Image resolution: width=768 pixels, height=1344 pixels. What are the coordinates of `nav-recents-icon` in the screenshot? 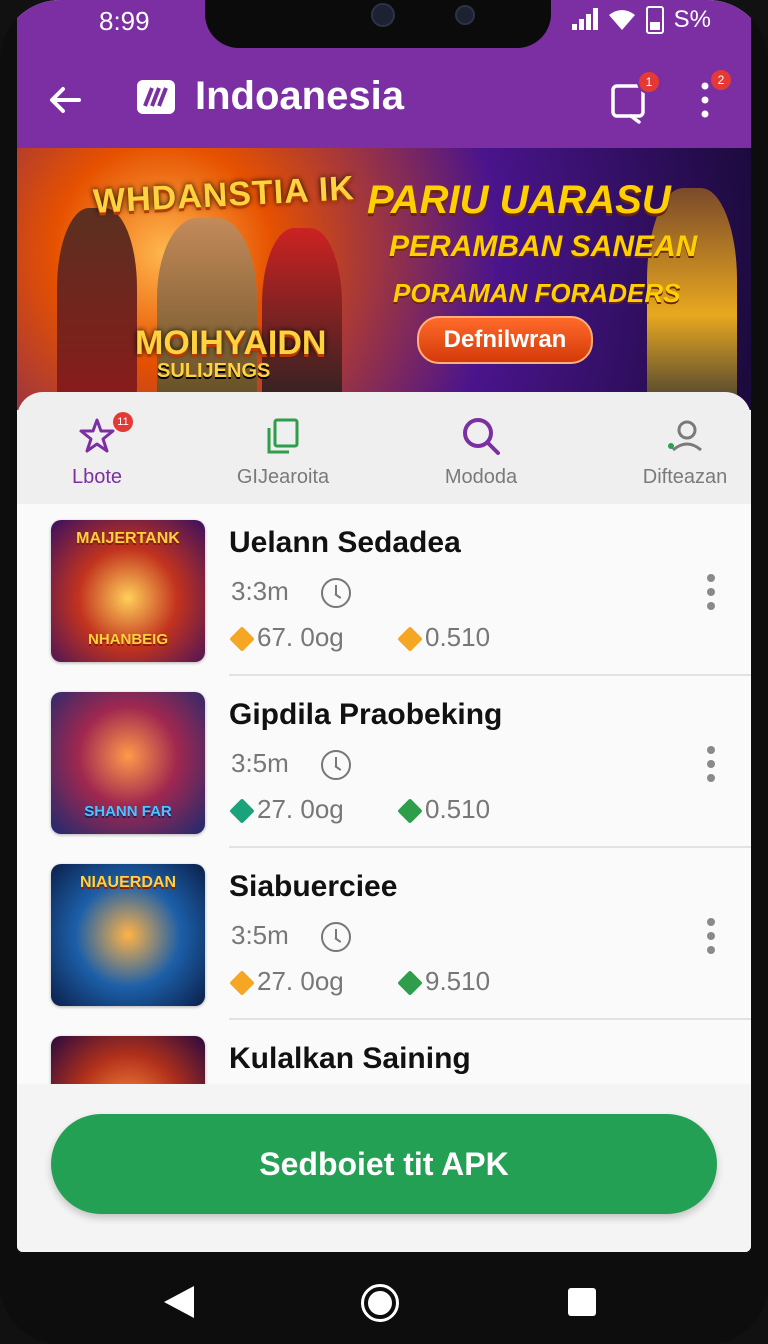 It's located at (582, 1302).